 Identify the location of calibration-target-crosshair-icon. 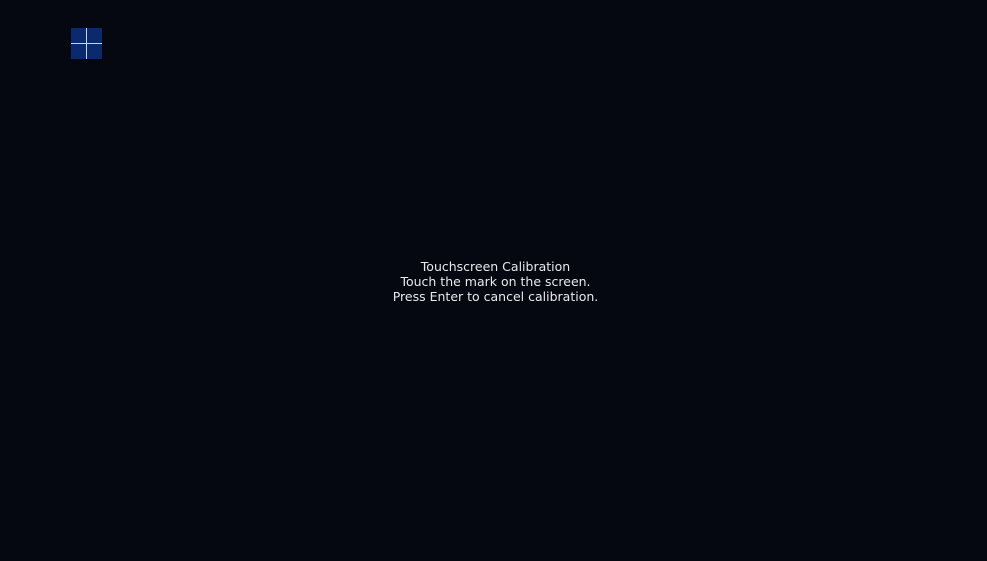
(86, 43).